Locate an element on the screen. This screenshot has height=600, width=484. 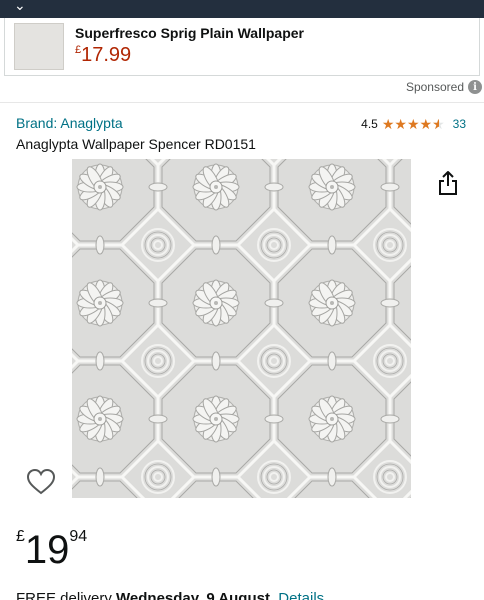
product-rating: 4.5 ★ ★ ★ ★ ★ 33 is located at coordinates (413, 124).